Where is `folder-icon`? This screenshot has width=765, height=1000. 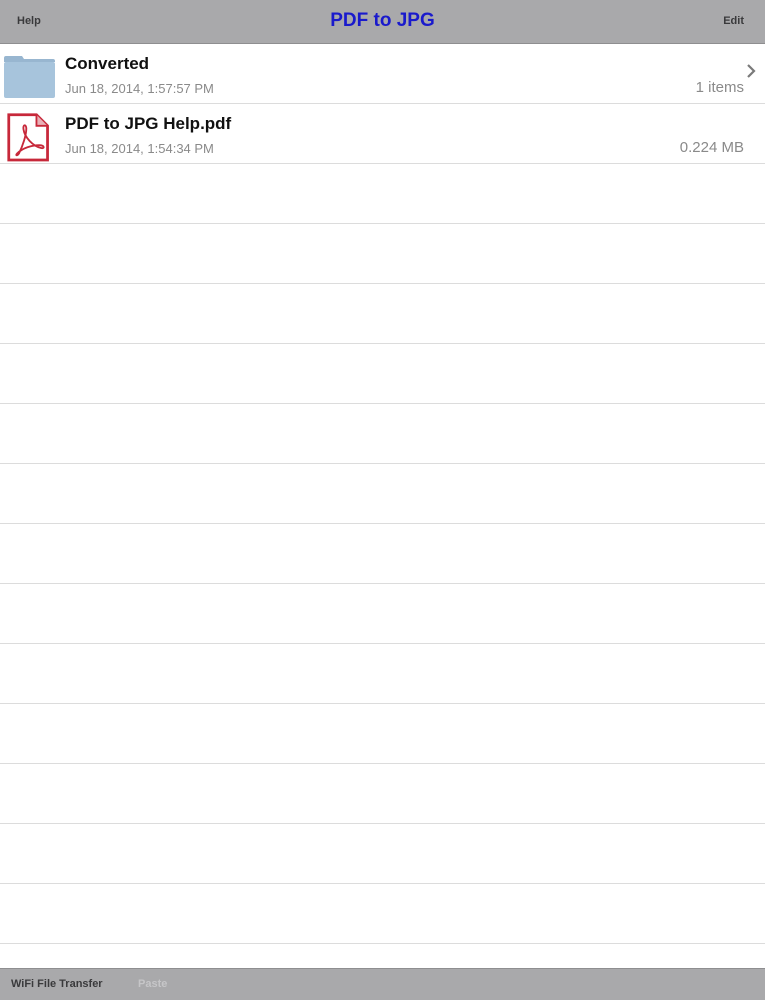
folder-icon is located at coordinates (29, 77).